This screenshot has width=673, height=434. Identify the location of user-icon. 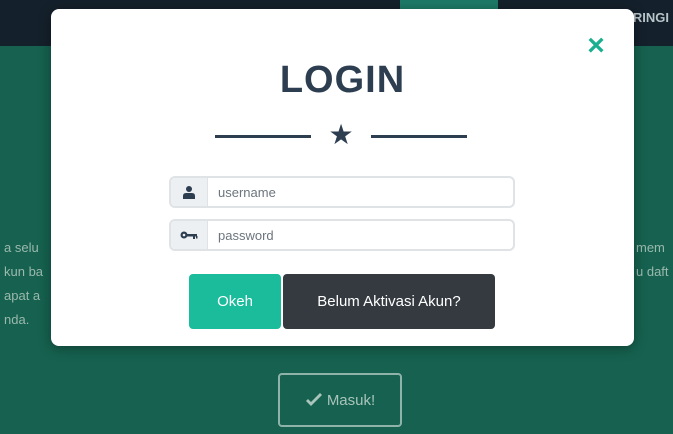
(189, 192).